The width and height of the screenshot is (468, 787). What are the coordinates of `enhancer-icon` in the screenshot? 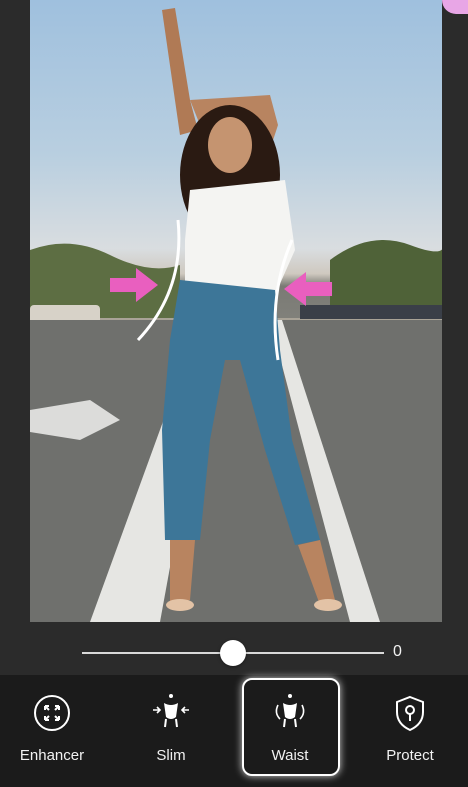 It's located at (52, 713).